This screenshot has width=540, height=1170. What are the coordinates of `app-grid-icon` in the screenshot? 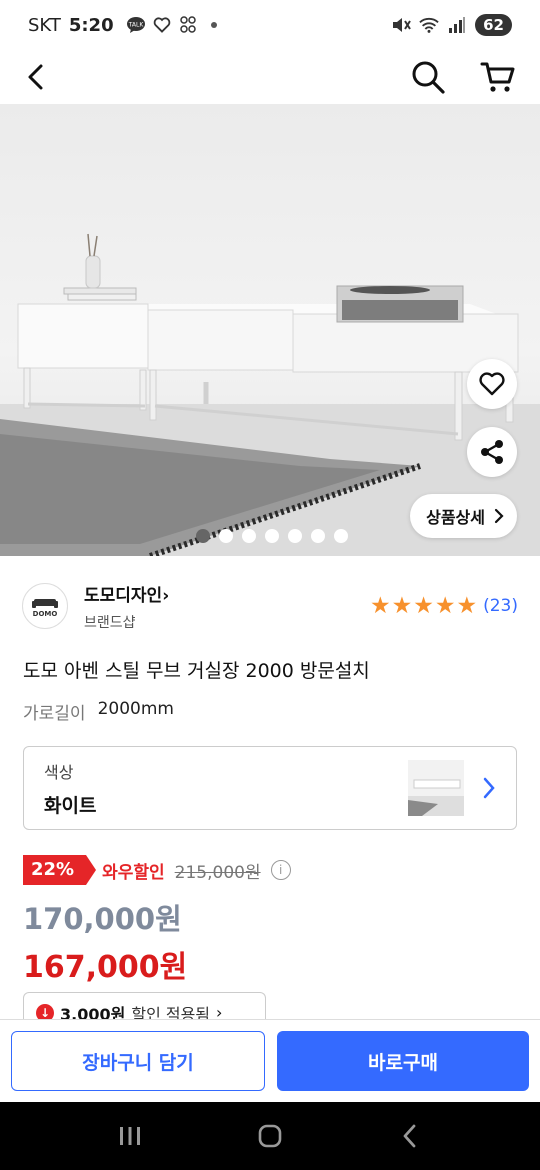 It's located at (188, 25).